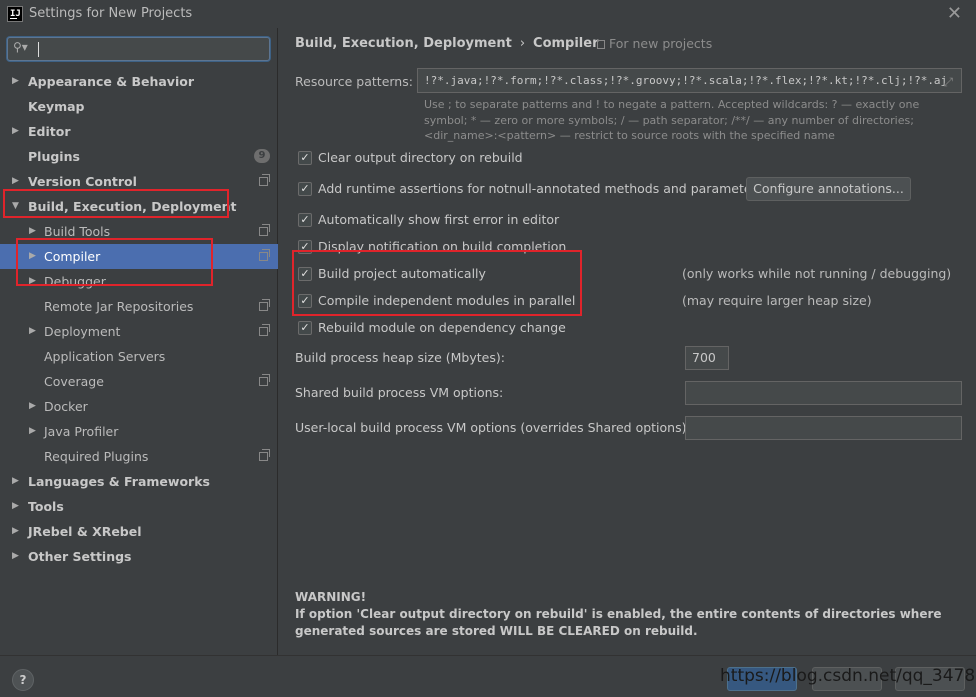 Image resolution: width=976 pixels, height=697 pixels. Describe the element at coordinates (305, 247) in the screenshot. I see `display-notification-checkbox: ✓` at that location.